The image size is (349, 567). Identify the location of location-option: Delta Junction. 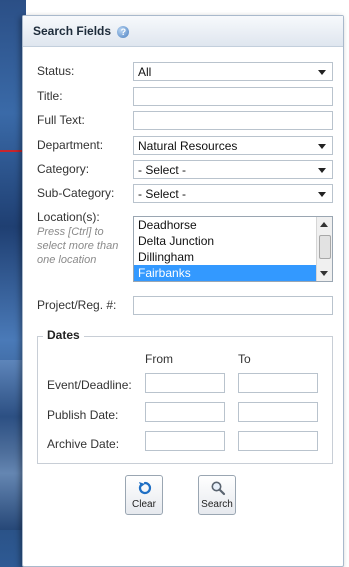
(225, 241).